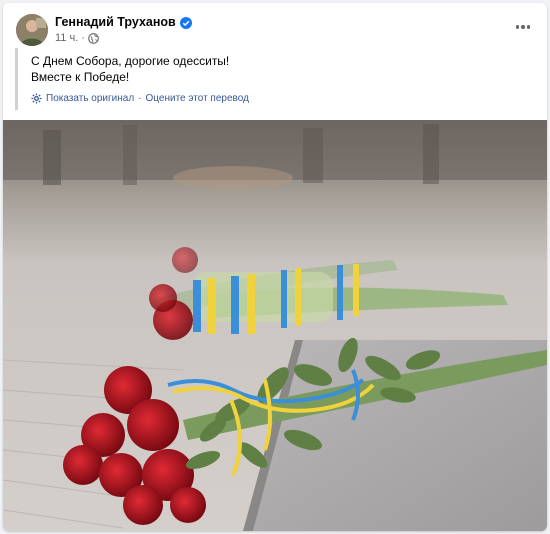  Describe the element at coordinates (197, 98) in the screenshot. I see `rate-translation-link: Оцените этот перевод` at that location.